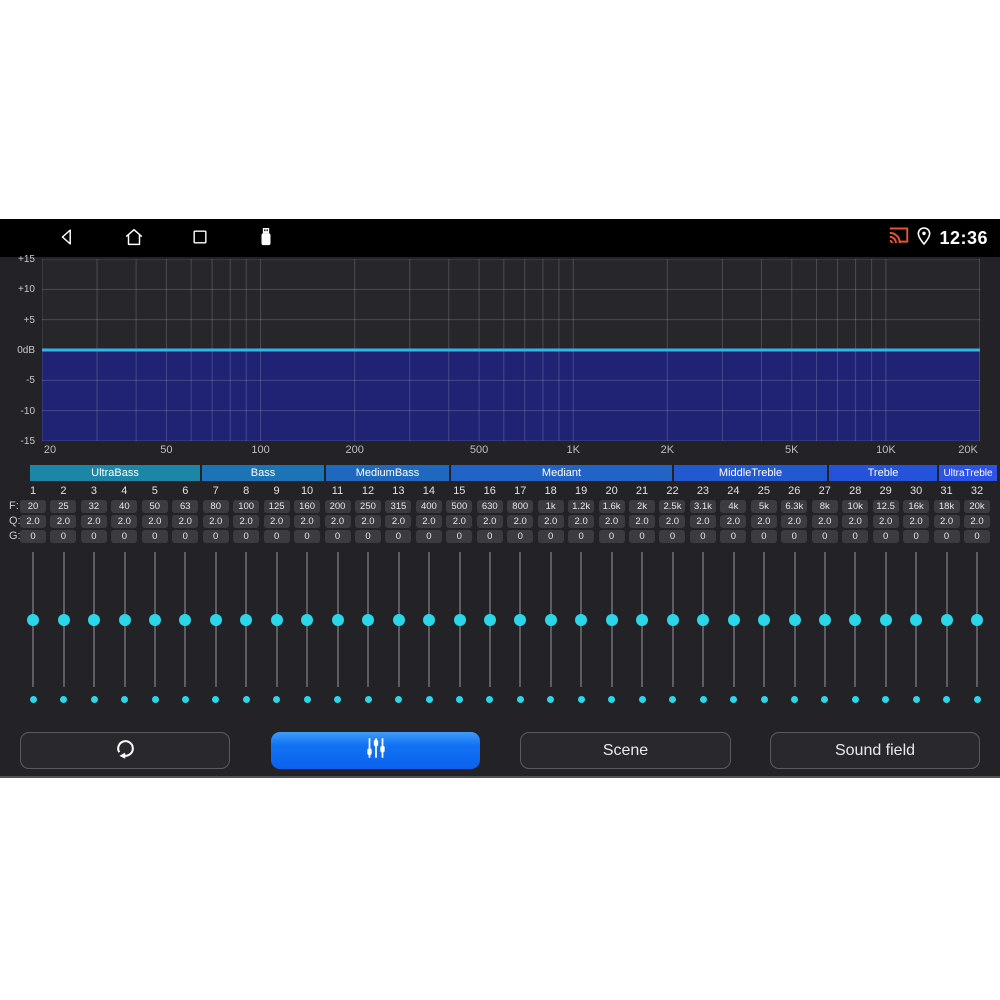  Describe the element at coordinates (875, 750) in the screenshot. I see `sound-field-button: Sound field` at that location.